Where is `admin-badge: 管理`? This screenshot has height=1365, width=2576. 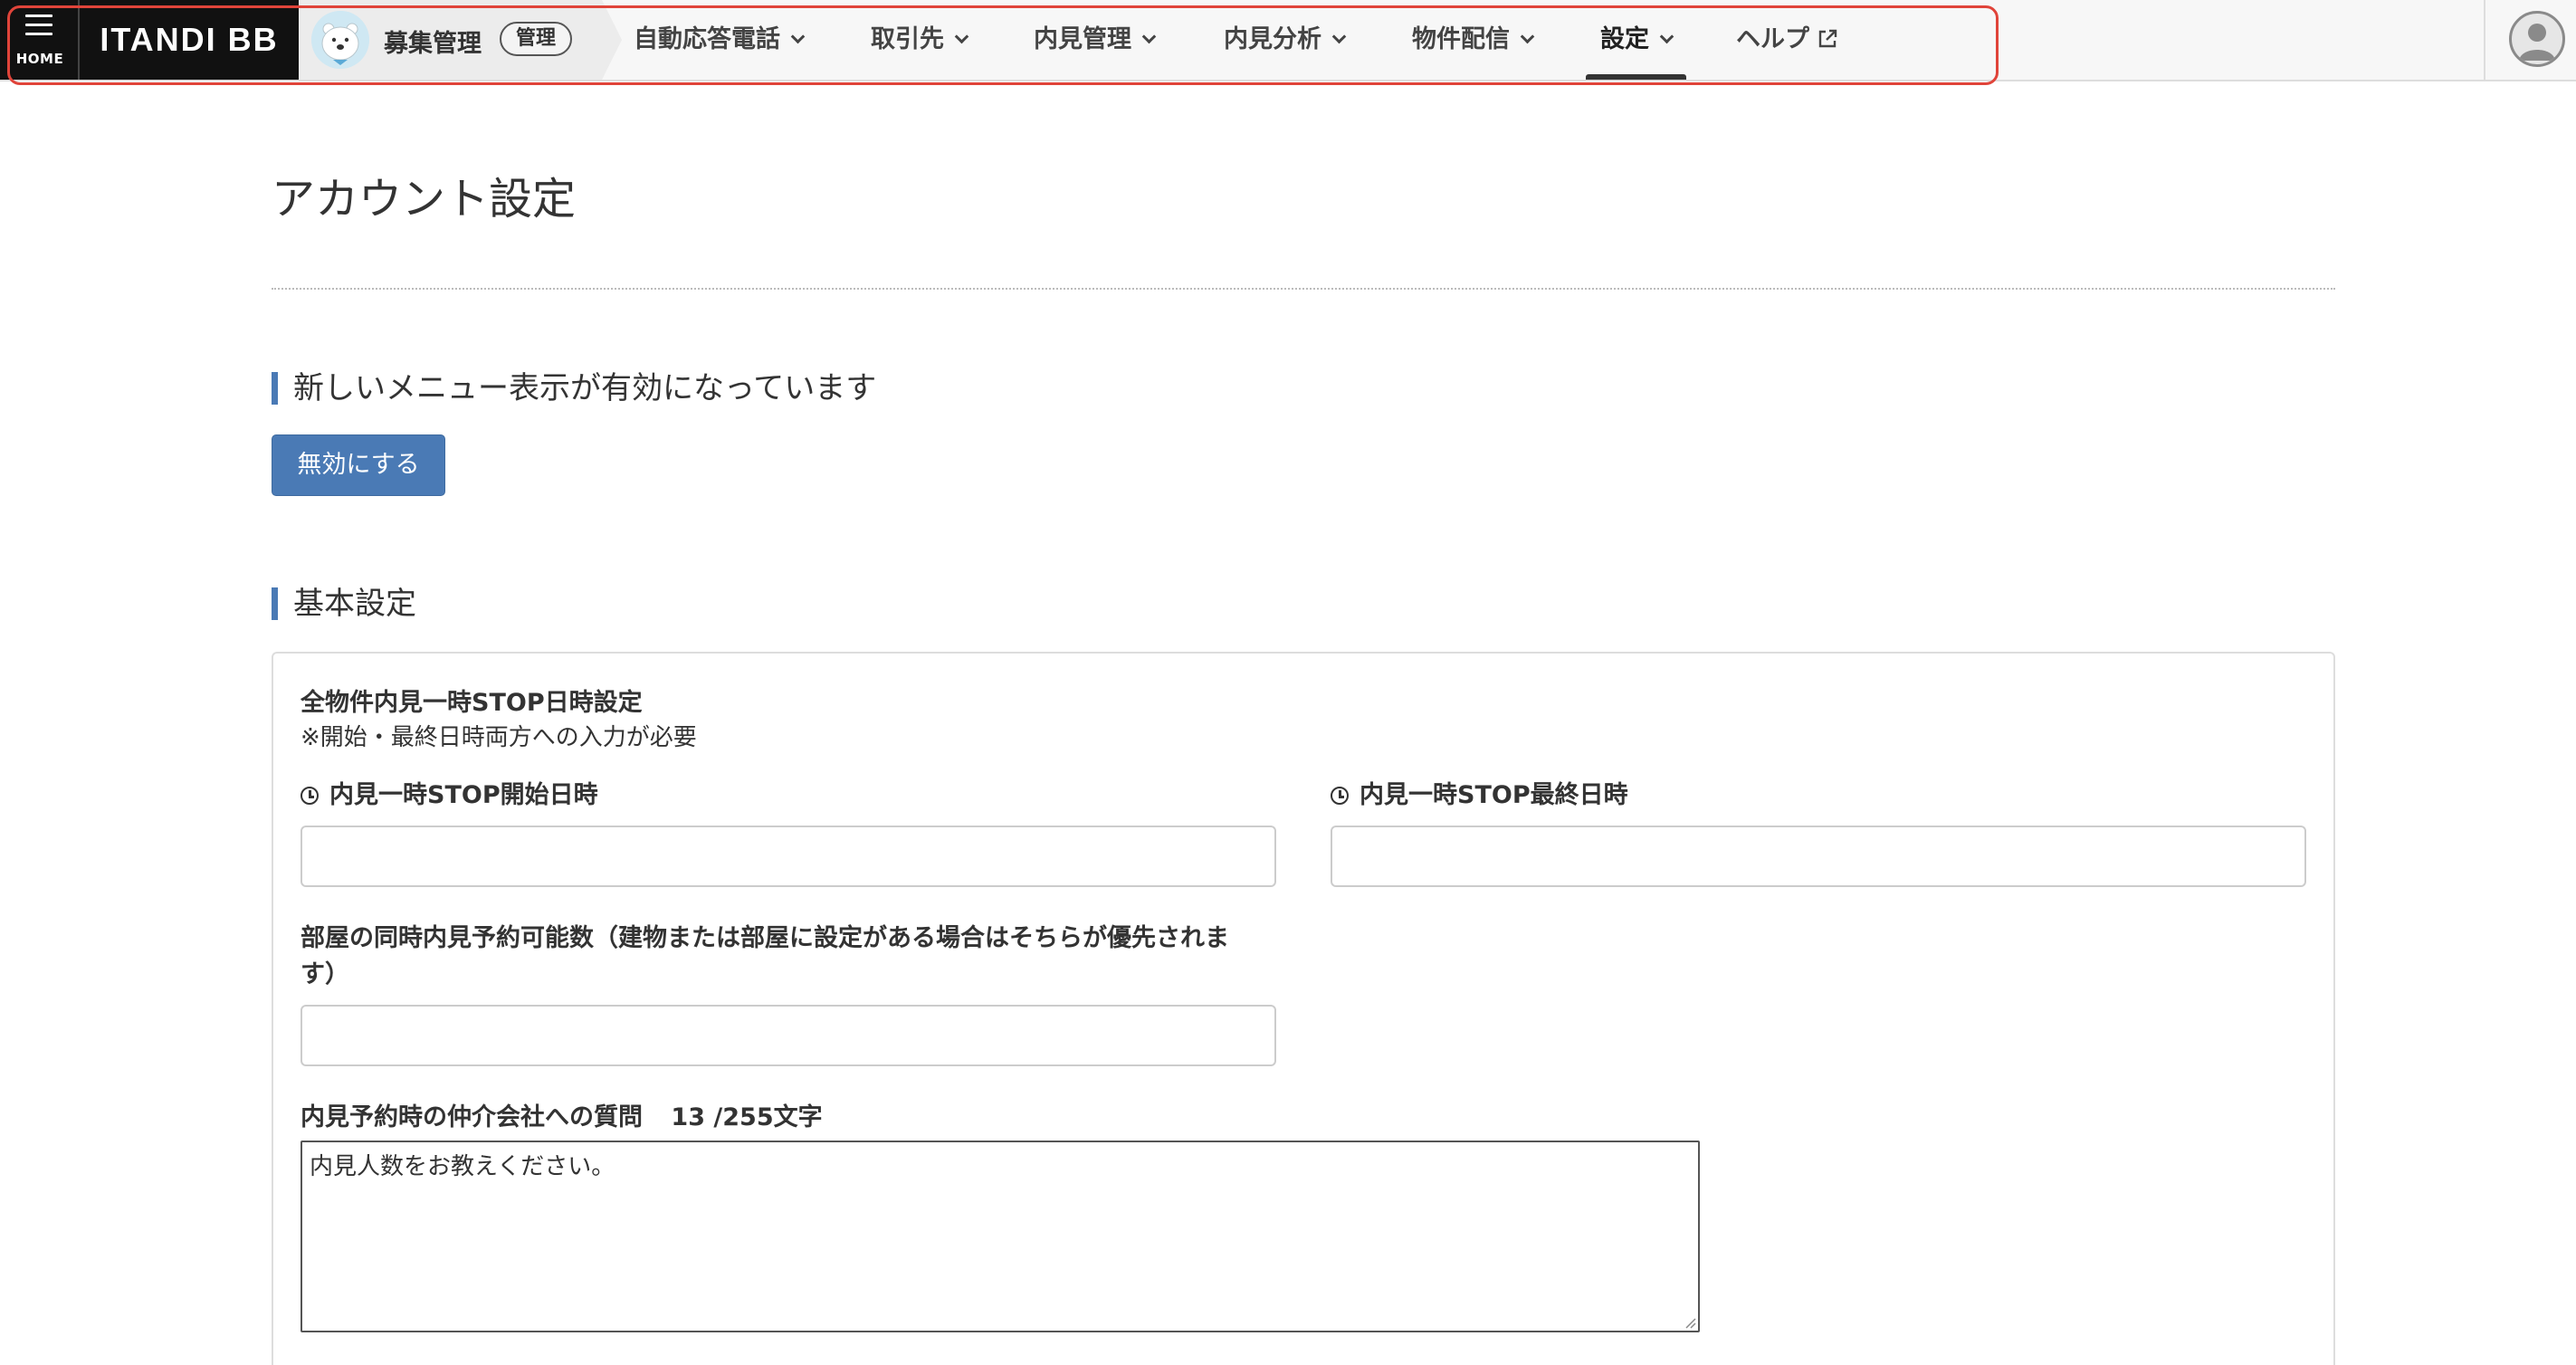 admin-badge: 管理 is located at coordinates (537, 39).